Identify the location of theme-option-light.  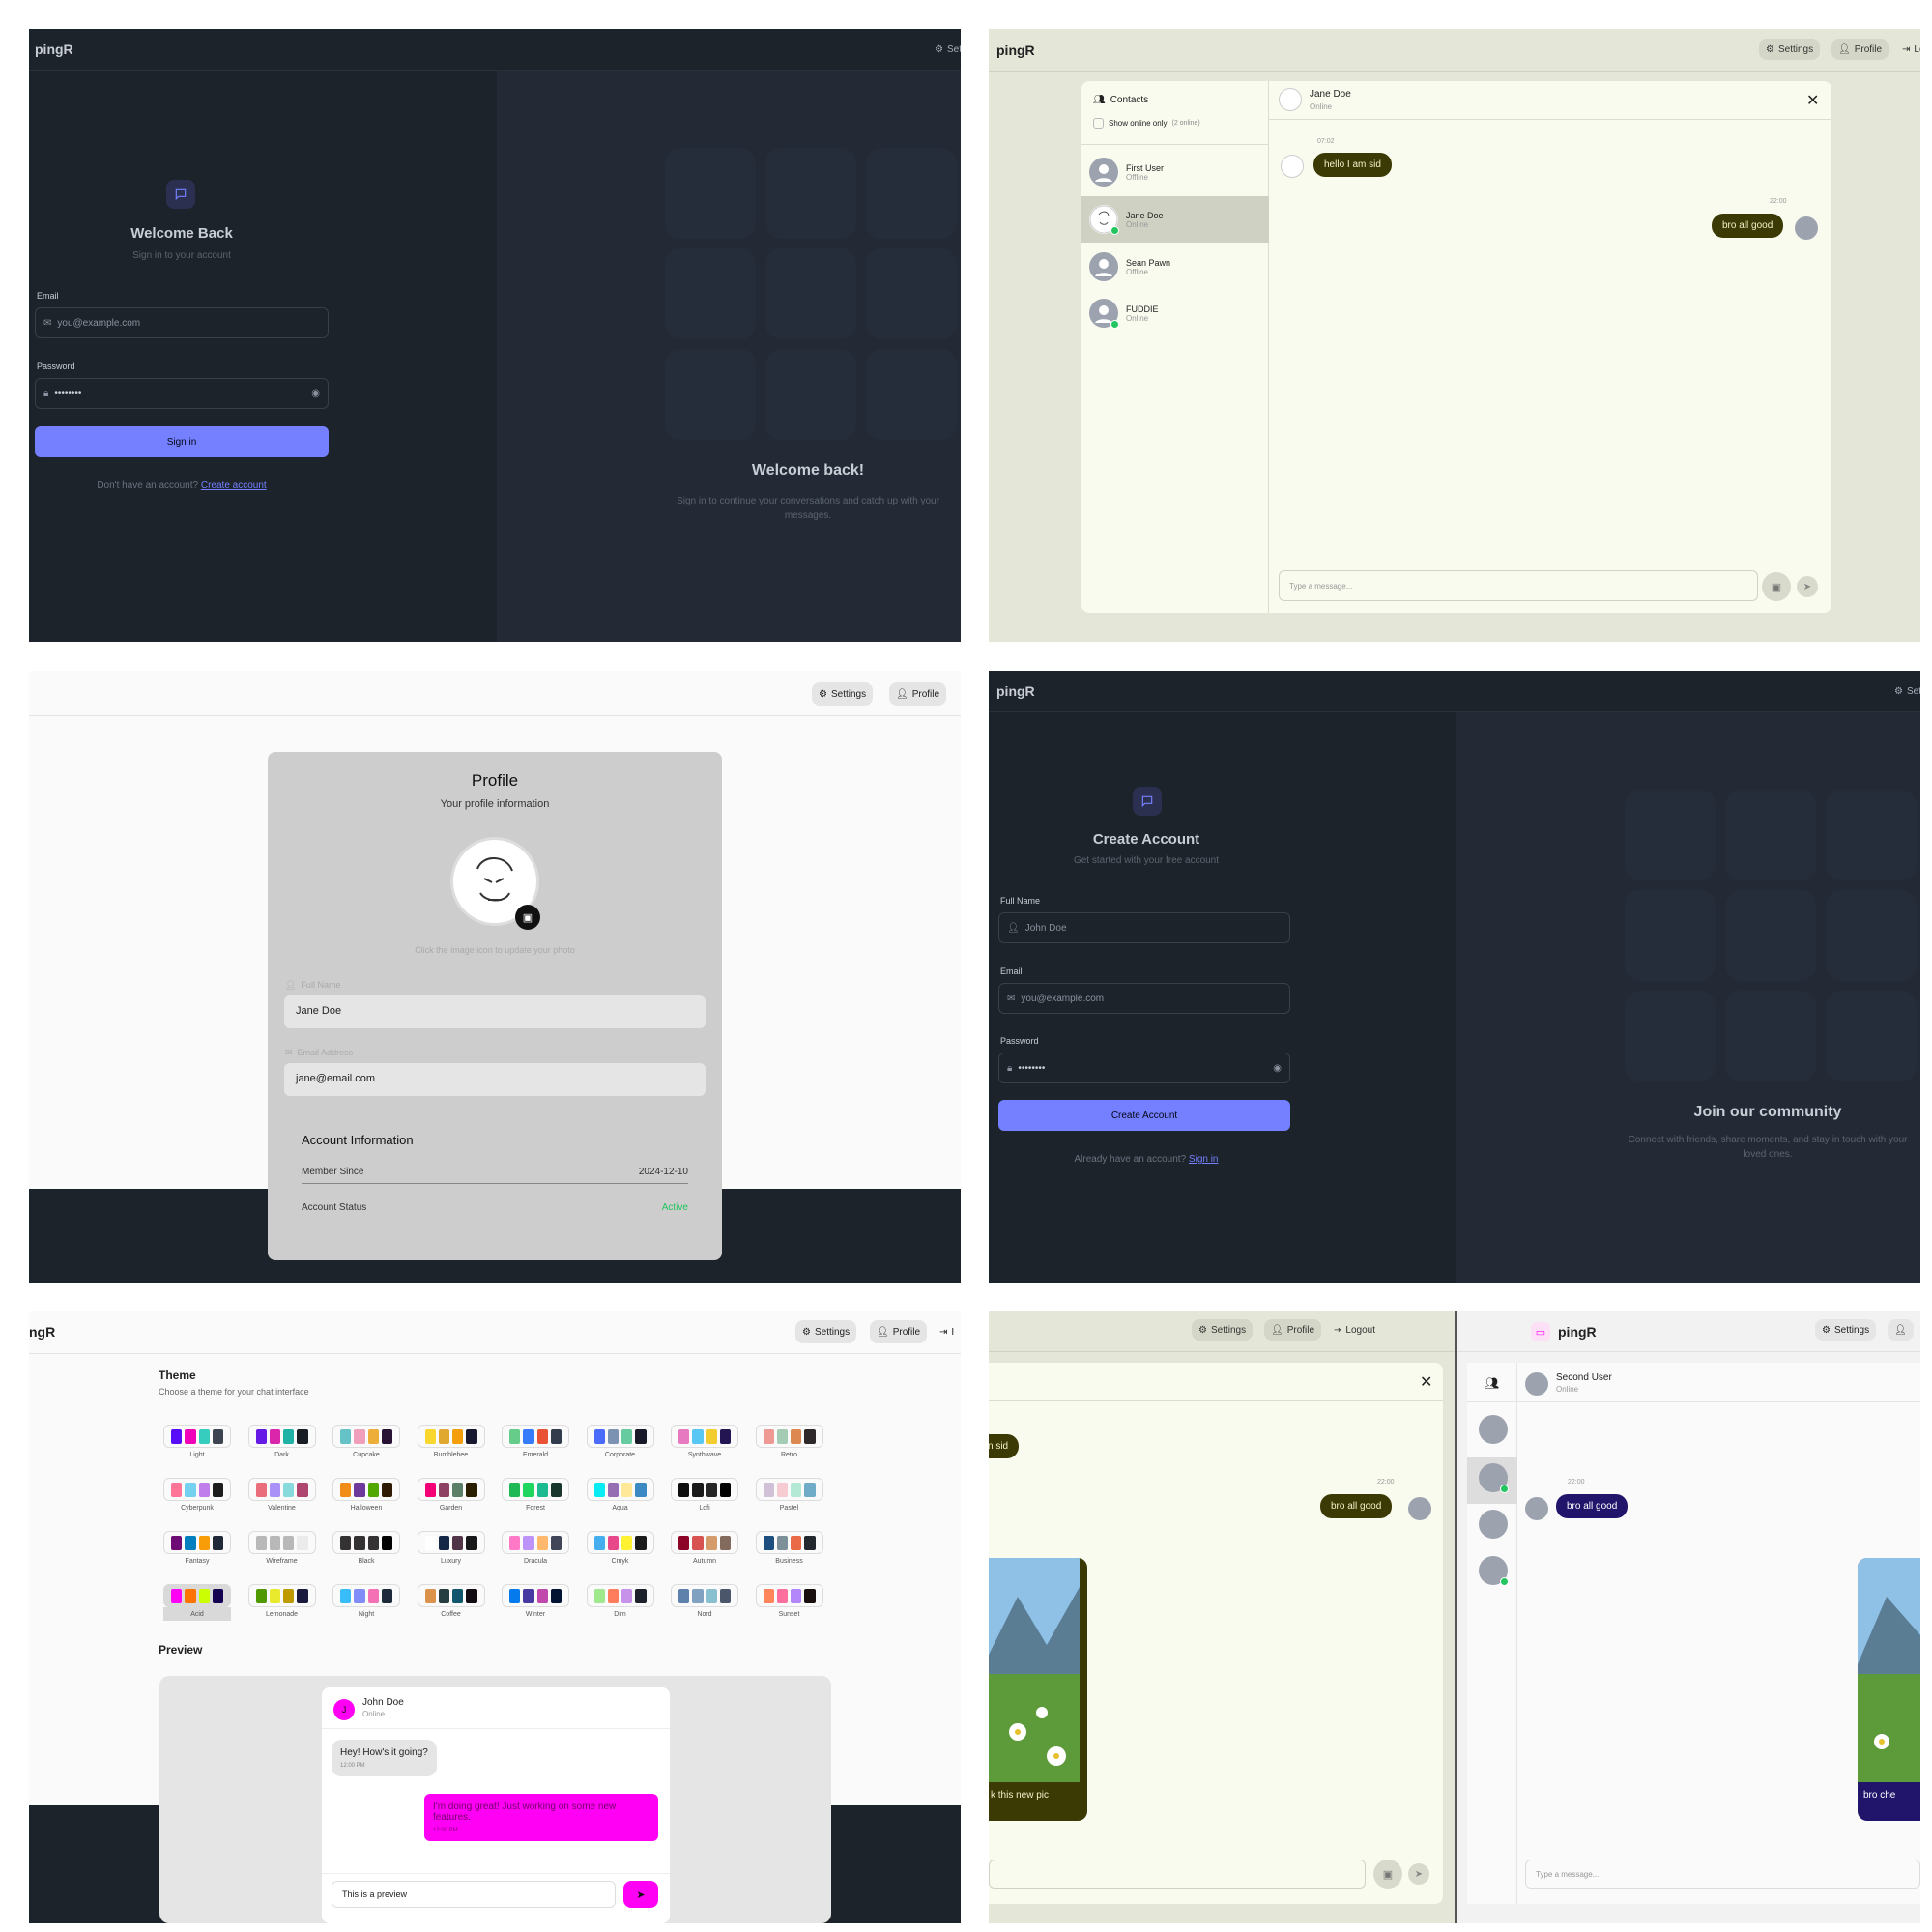
(197, 1436).